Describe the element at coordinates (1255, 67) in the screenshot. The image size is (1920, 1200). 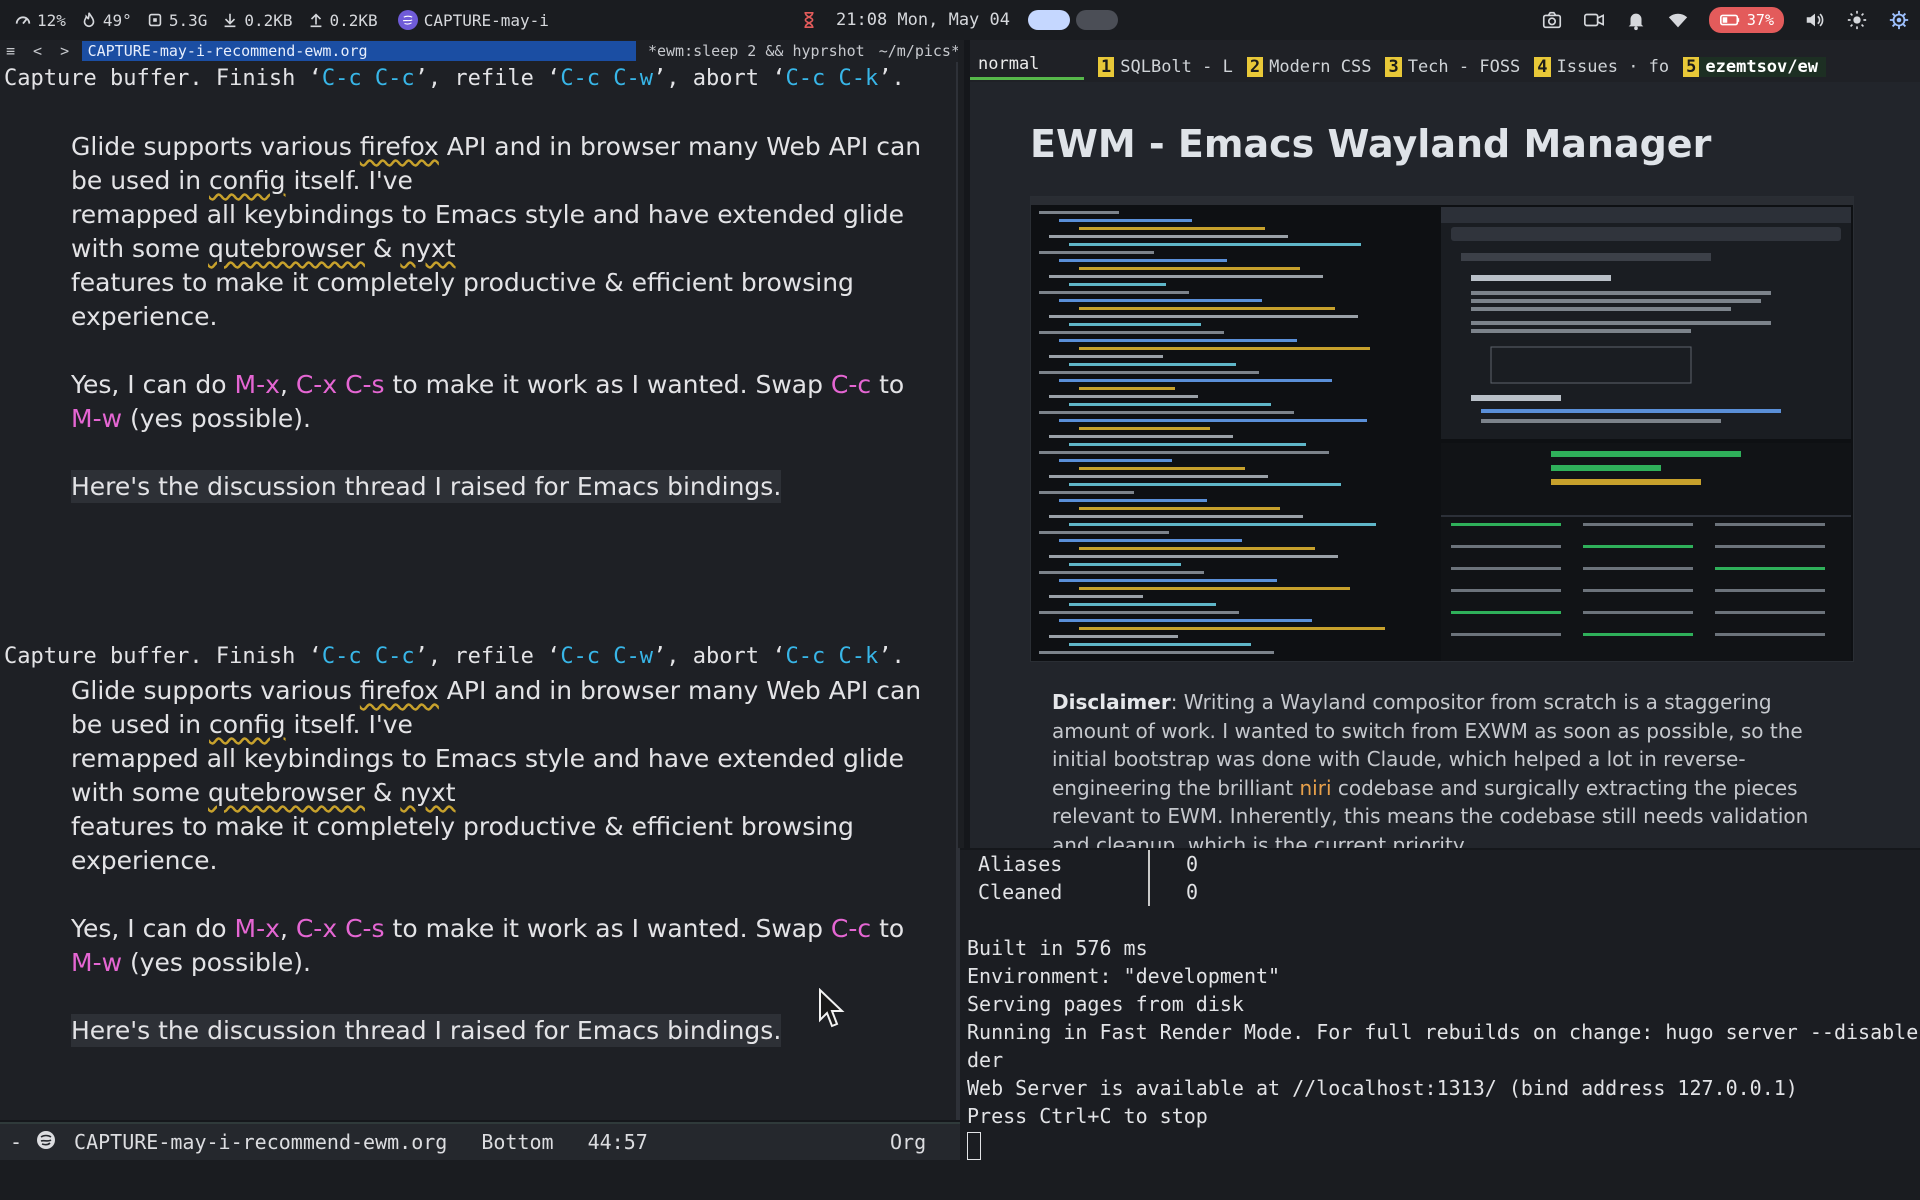
I see `tab-number: 2` at that location.